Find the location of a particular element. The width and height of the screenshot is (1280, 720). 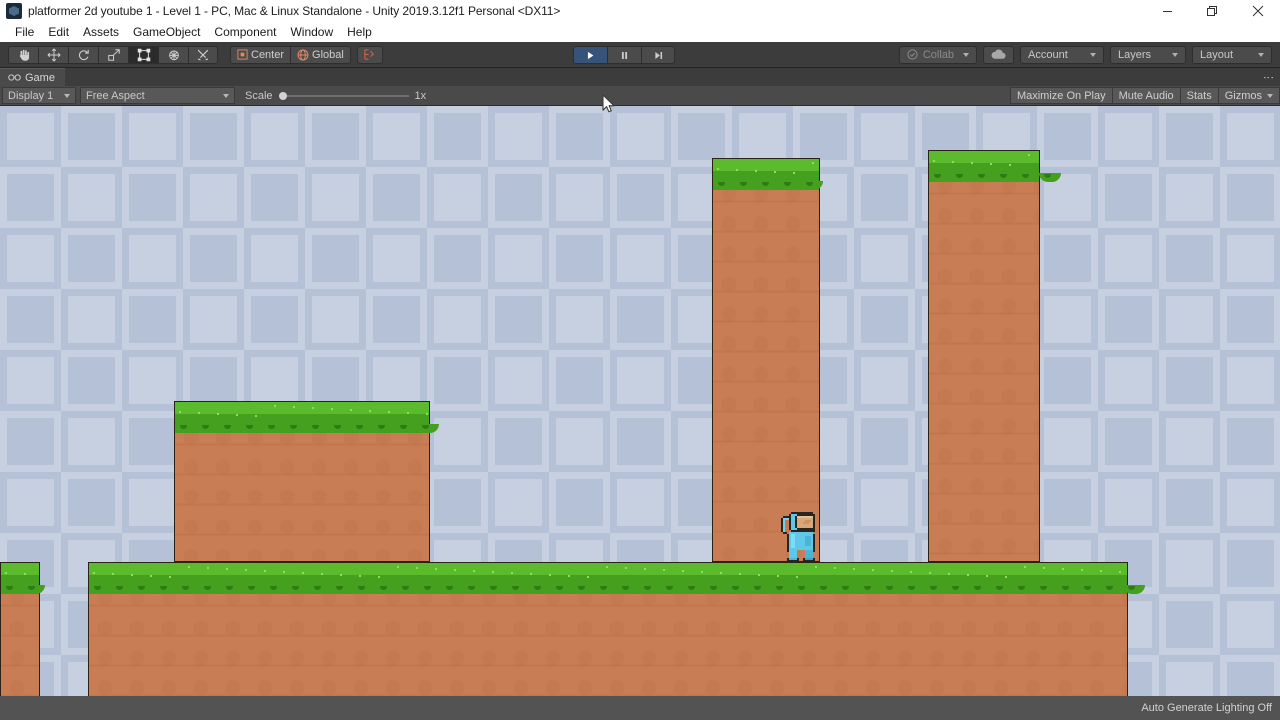

maximize-on-play-button: Maximize On Play is located at coordinates (1060, 95).